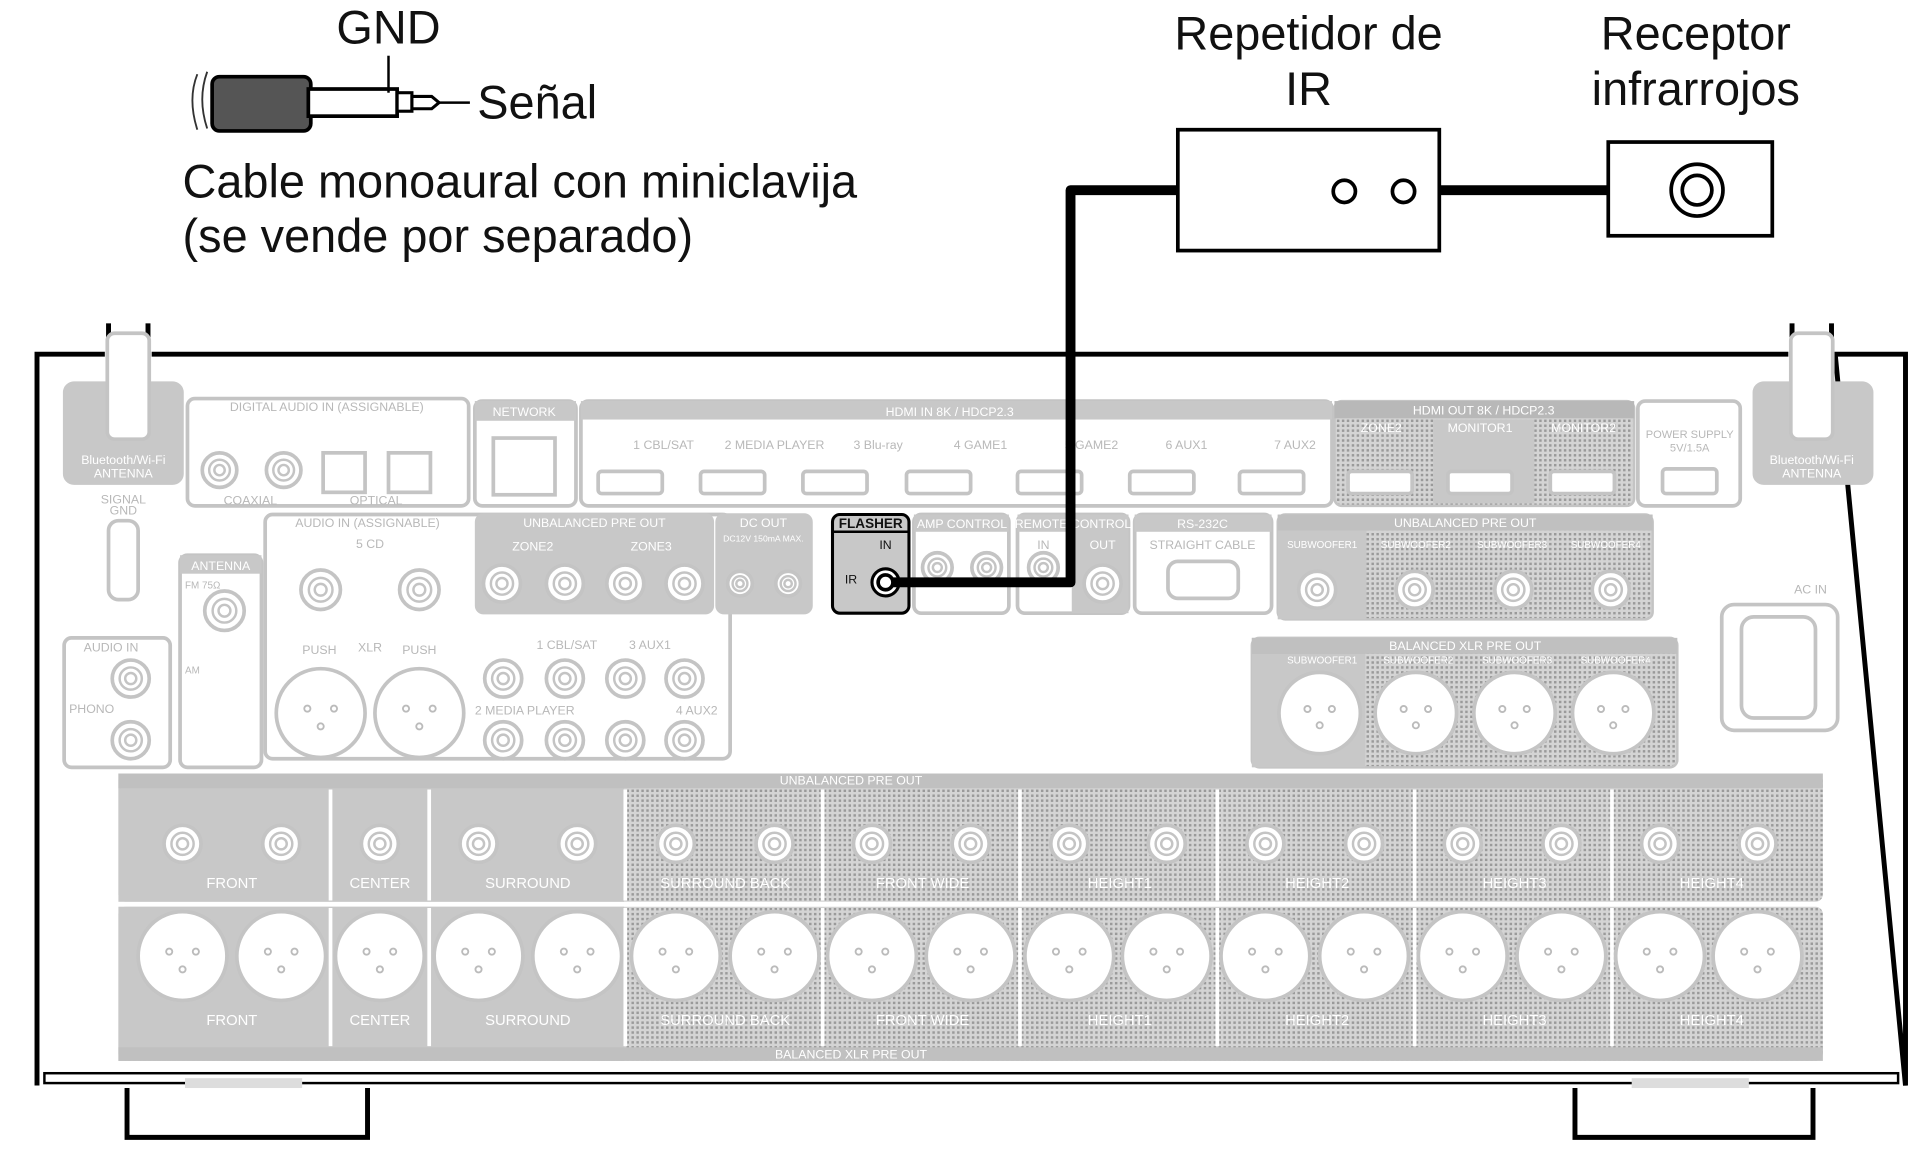  Describe the element at coordinates (376, 501) in the screenshot. I see `svg-text: OPTICAL` at that location.